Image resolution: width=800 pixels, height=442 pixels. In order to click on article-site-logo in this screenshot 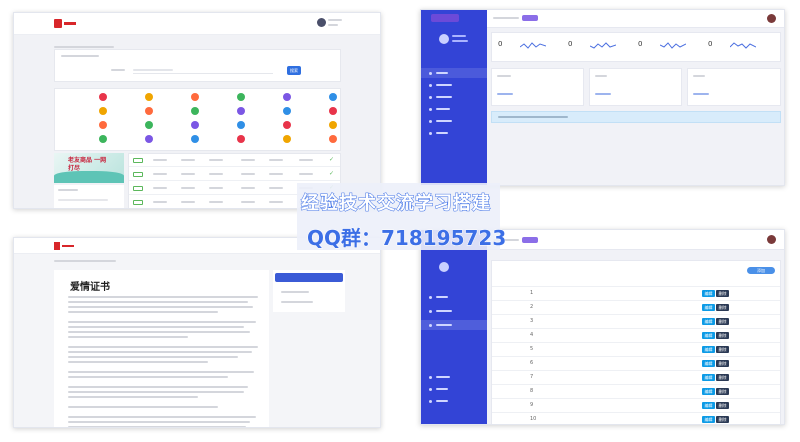, I will do `click(65, 246)`.